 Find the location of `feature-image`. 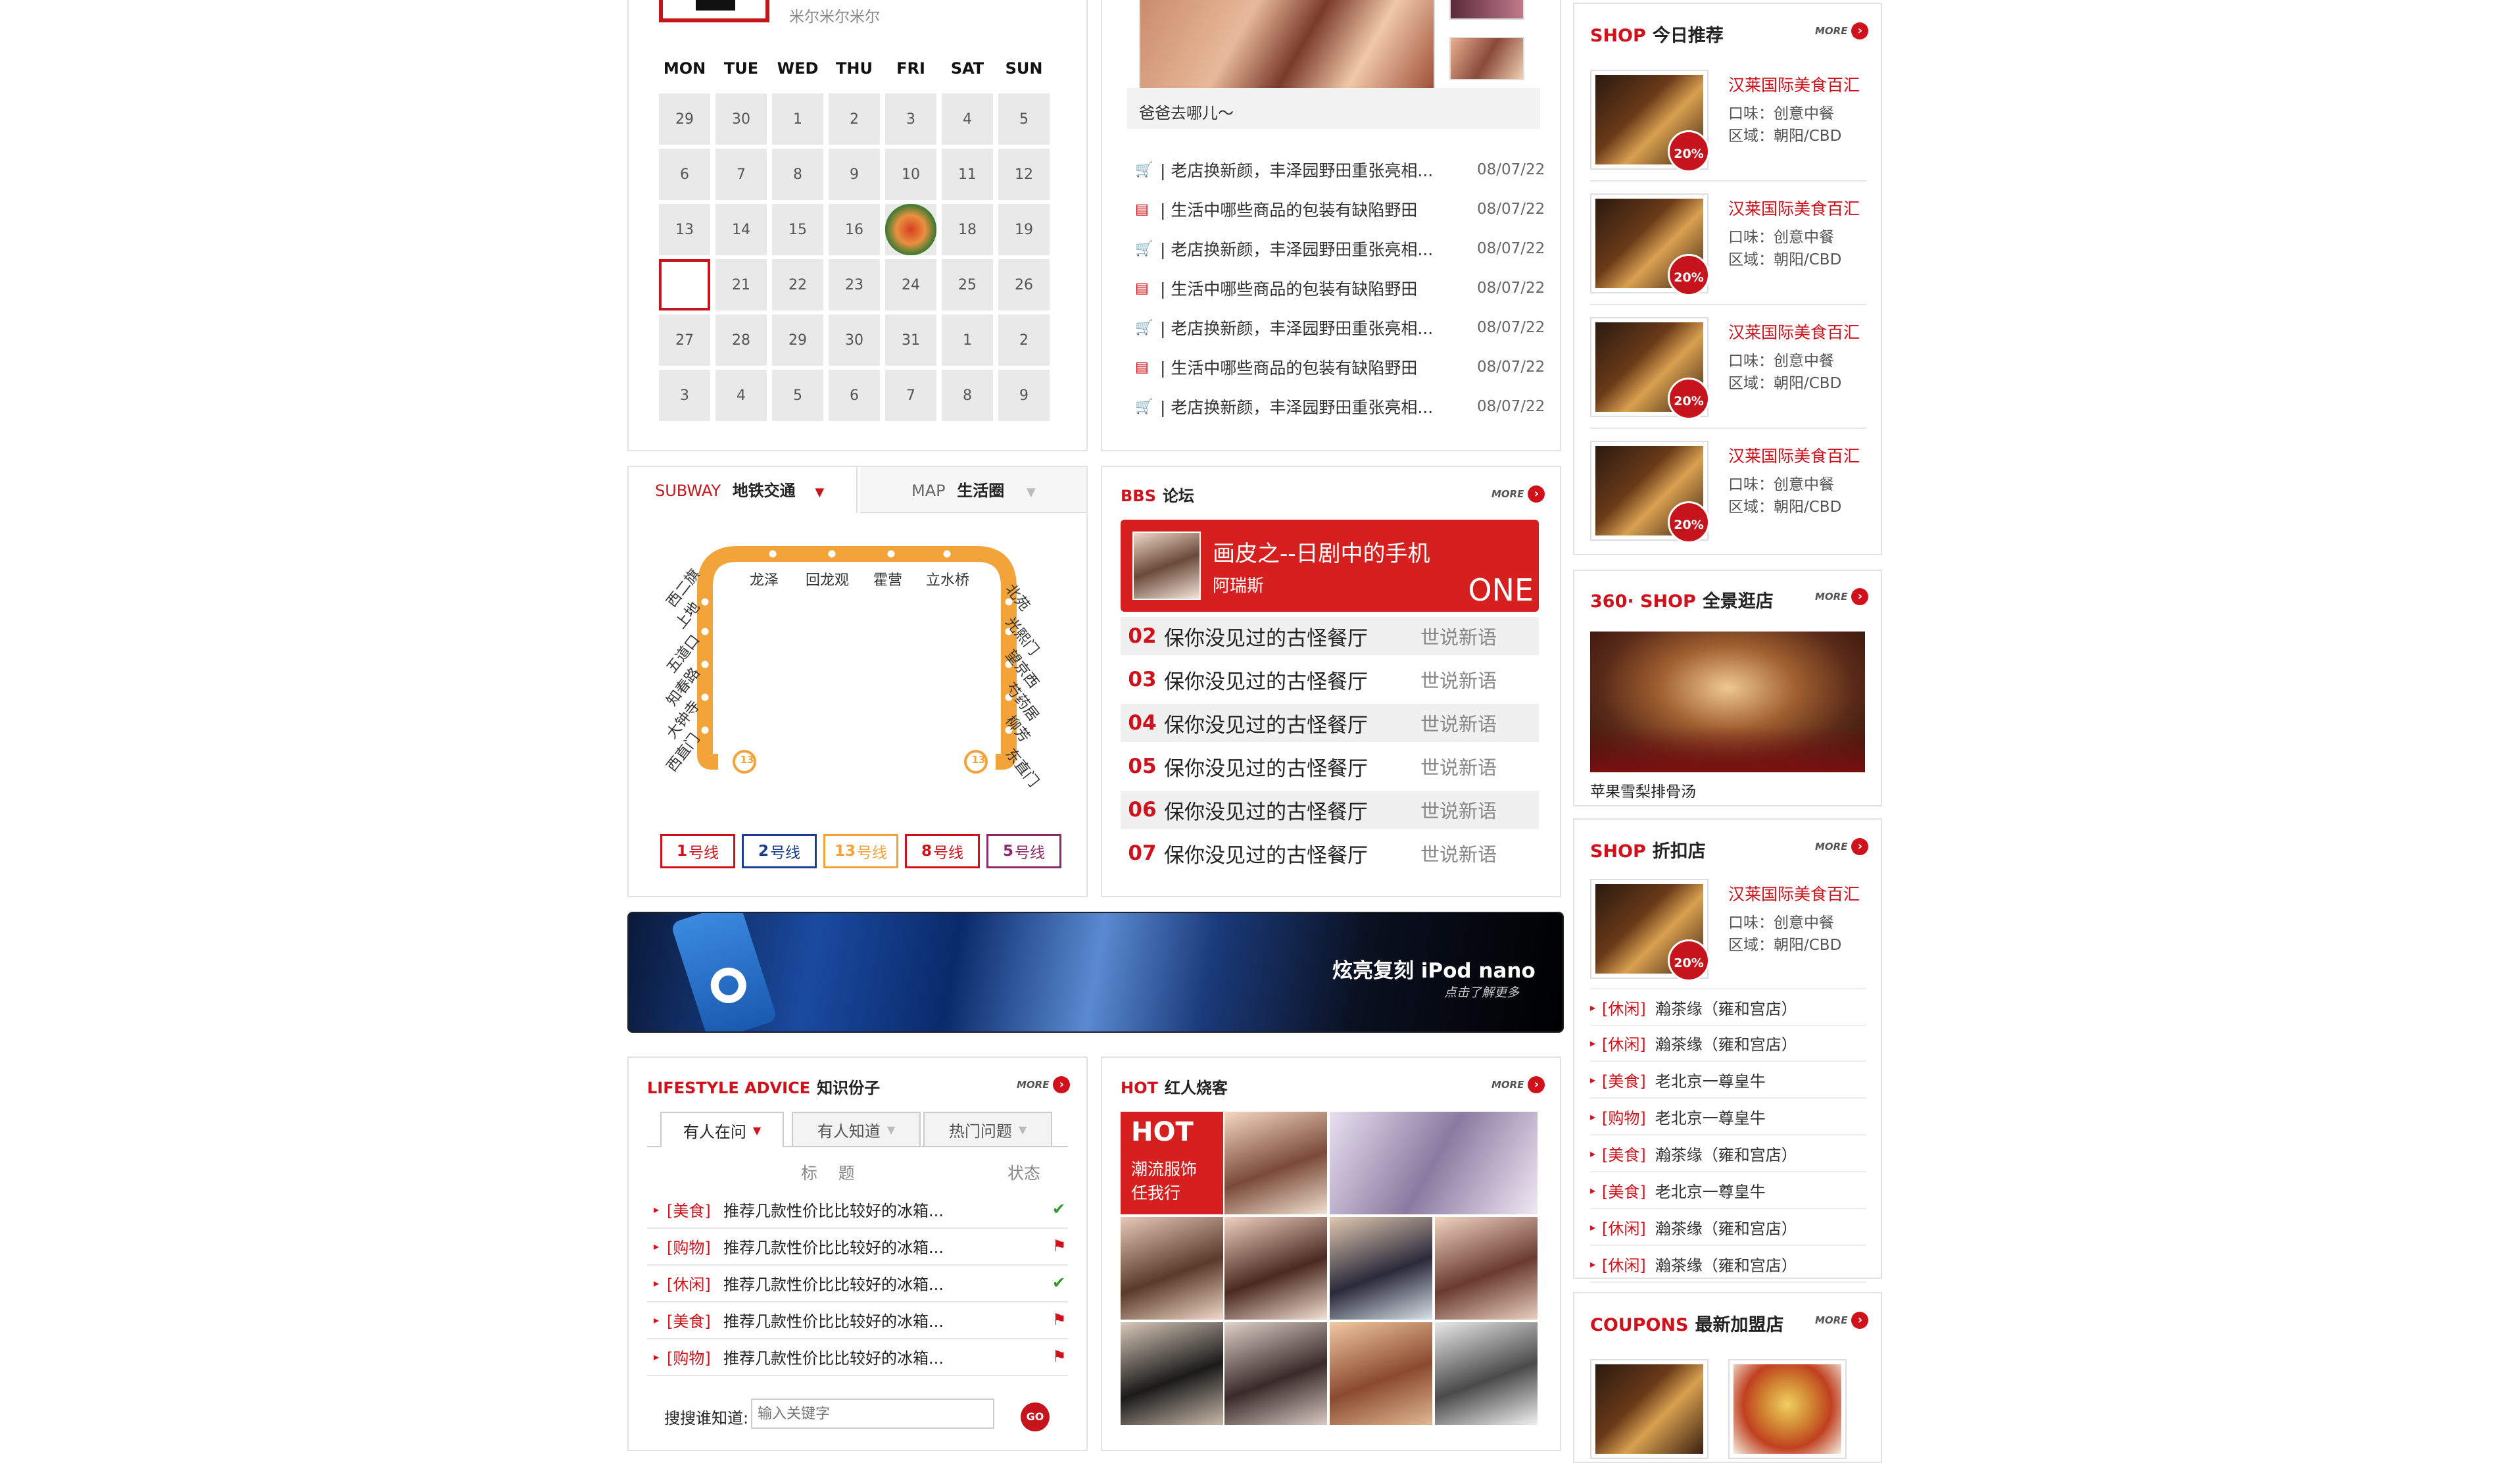

feature-image is located at coordinates (1287, 44).